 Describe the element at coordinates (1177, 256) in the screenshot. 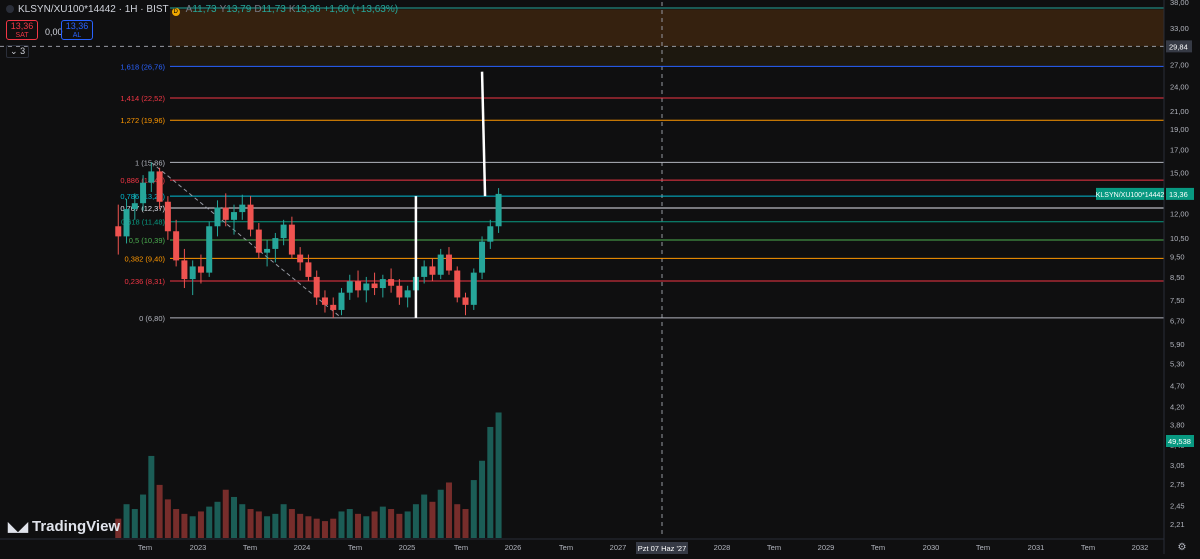

I see `price-tick-label: 9,50` at that location.